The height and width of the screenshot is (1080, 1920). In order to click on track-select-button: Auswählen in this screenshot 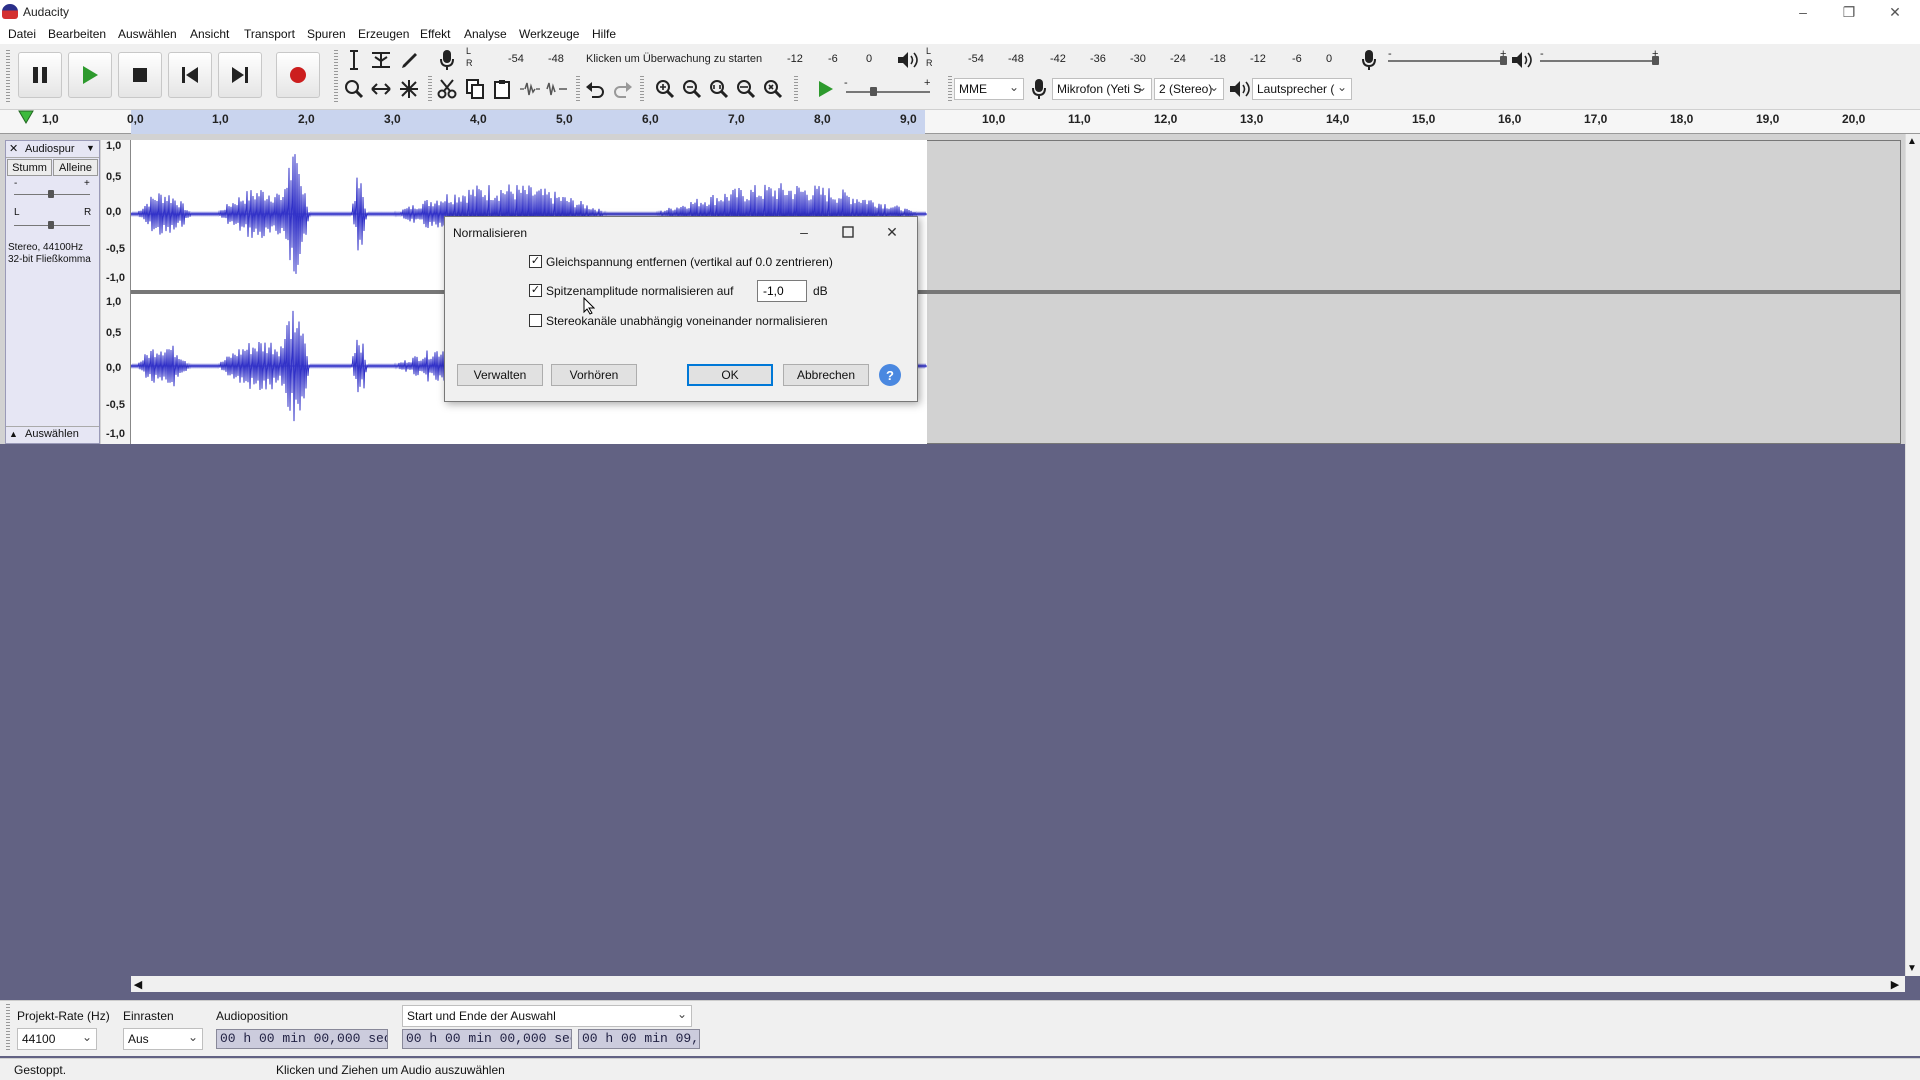, I will do `click(52, 434)`.